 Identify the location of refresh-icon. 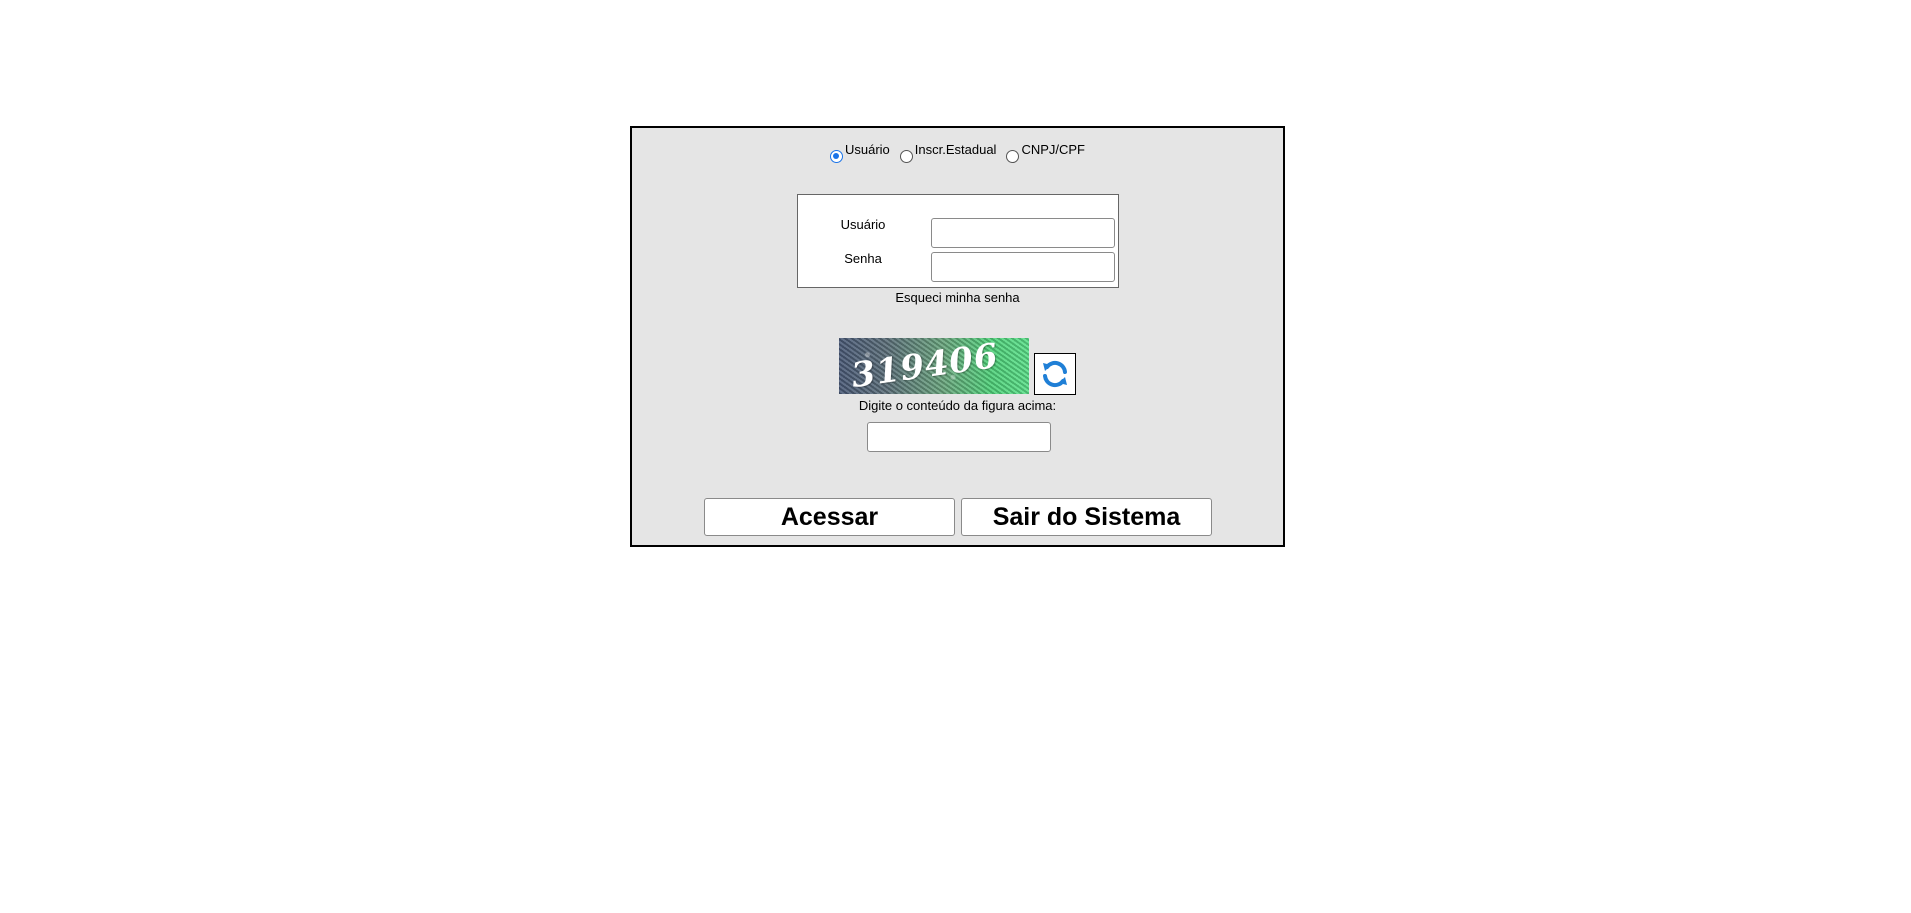
(1055, 374).